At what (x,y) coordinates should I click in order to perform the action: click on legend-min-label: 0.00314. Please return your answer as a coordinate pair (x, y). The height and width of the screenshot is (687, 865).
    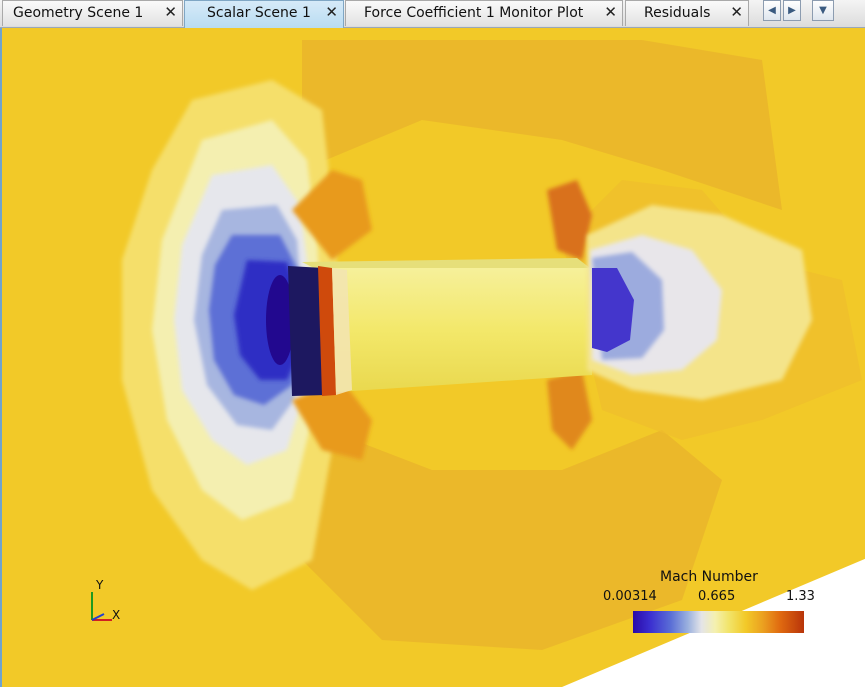
    Looking at the image, I should click on (630, 596).